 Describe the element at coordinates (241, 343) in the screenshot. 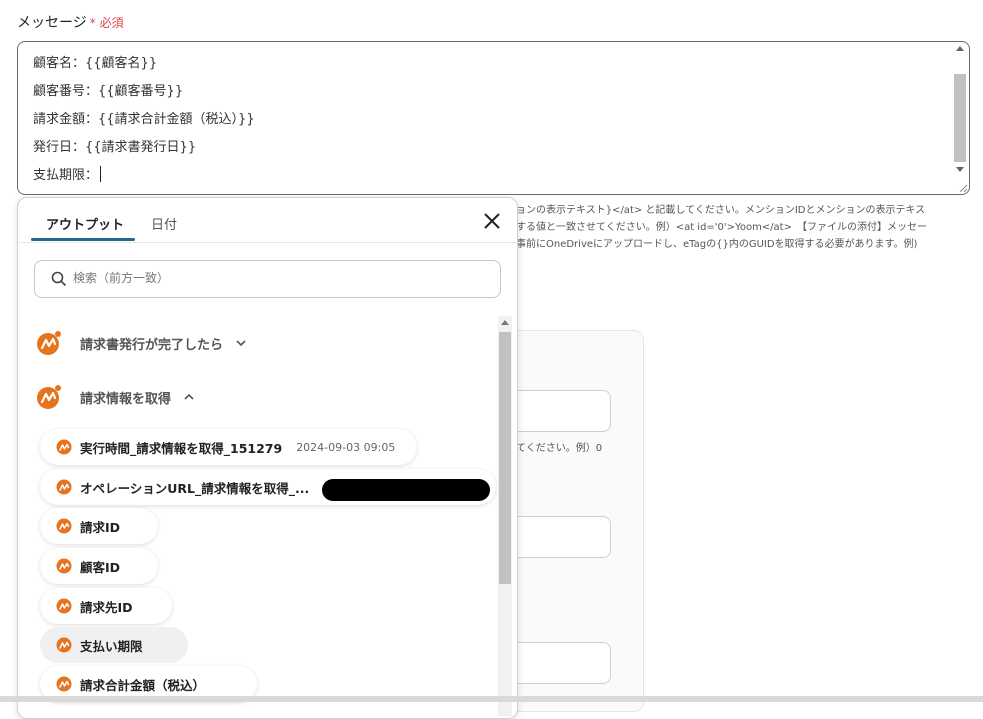

I see `chevron-down-icon` at that location.